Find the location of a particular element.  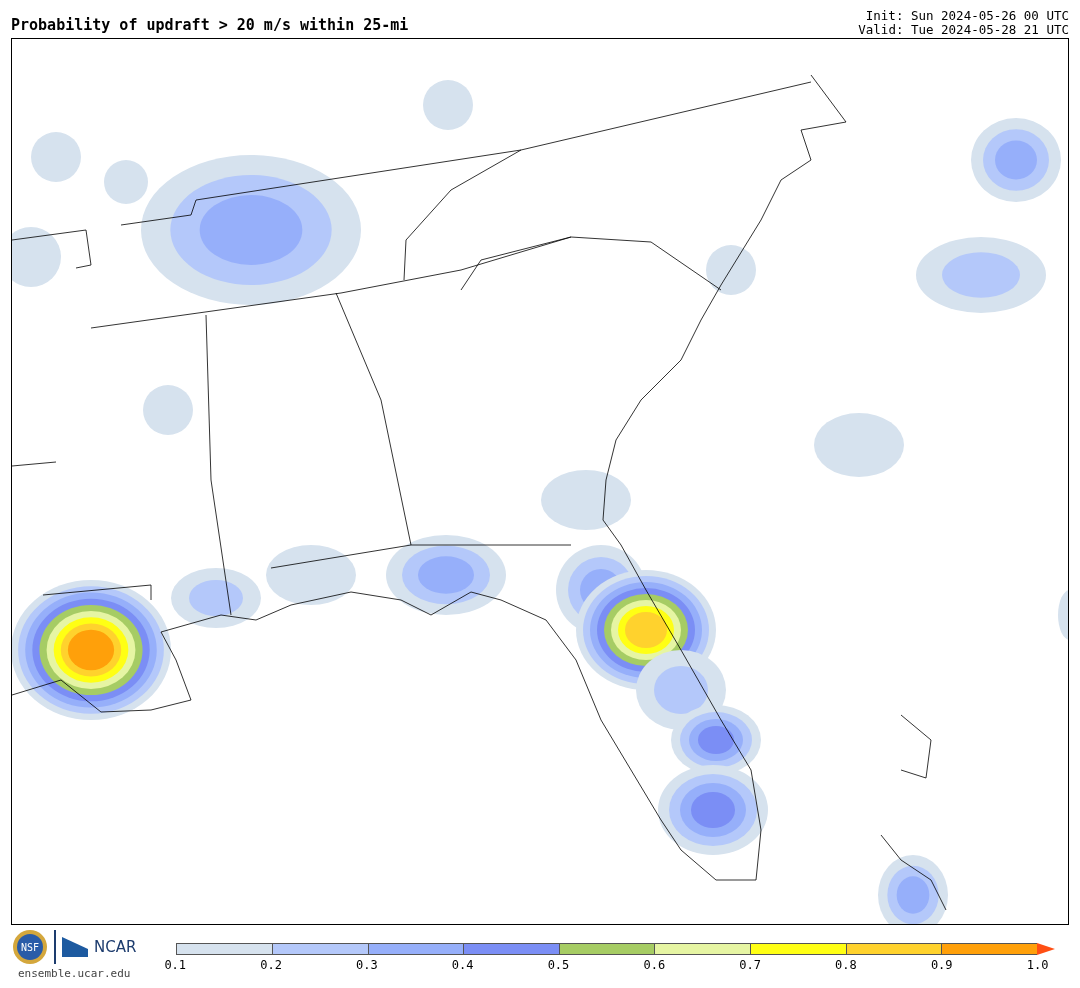

site-url: ensemble.ucar.edu is located at coordinates (74, 973).